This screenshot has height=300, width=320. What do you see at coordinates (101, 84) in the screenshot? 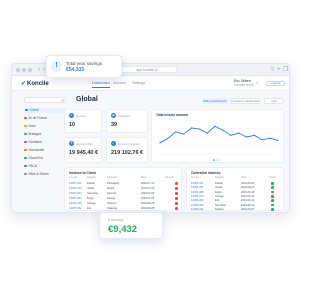
I see `nav-dashboard: Dashboard` at bounding box center [101, 84].